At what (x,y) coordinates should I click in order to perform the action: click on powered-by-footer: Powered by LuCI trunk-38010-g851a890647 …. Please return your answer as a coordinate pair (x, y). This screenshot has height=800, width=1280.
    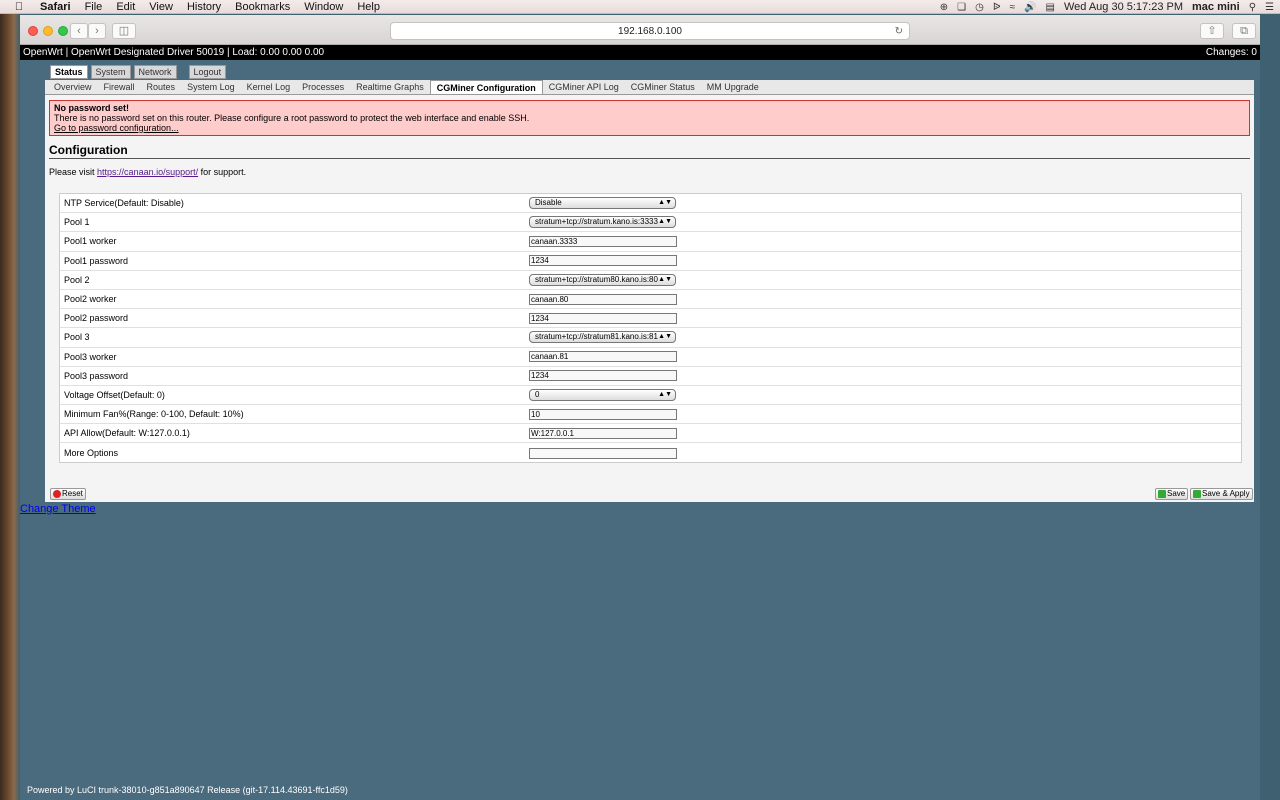
    Looking at the image, I should click on (187, 790).